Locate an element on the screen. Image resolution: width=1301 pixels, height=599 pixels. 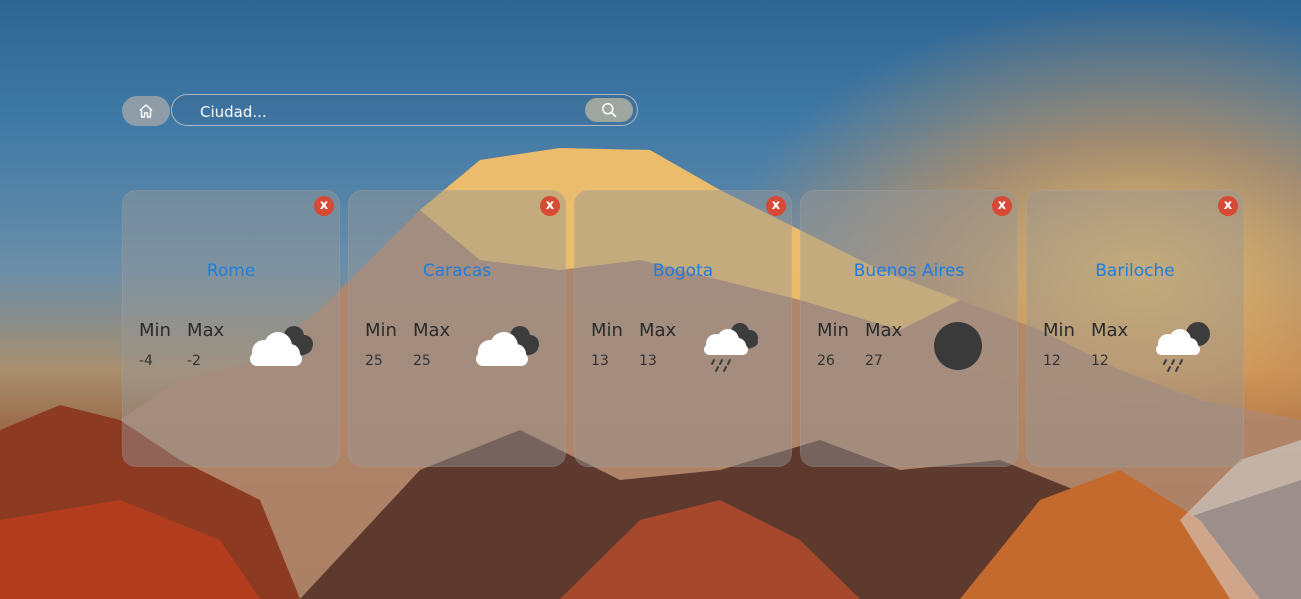
search-button is located at coordinates (609, 110).